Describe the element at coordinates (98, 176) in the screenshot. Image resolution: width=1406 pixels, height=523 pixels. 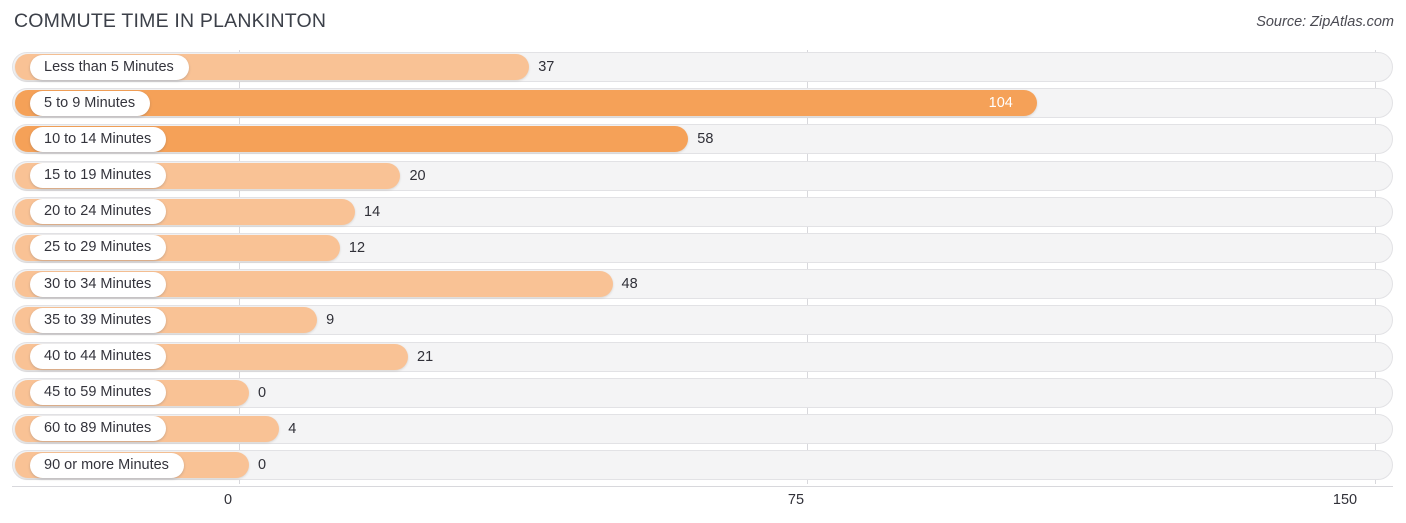
I see `bar-category-label: 15 to 19 Minutes` at that location.